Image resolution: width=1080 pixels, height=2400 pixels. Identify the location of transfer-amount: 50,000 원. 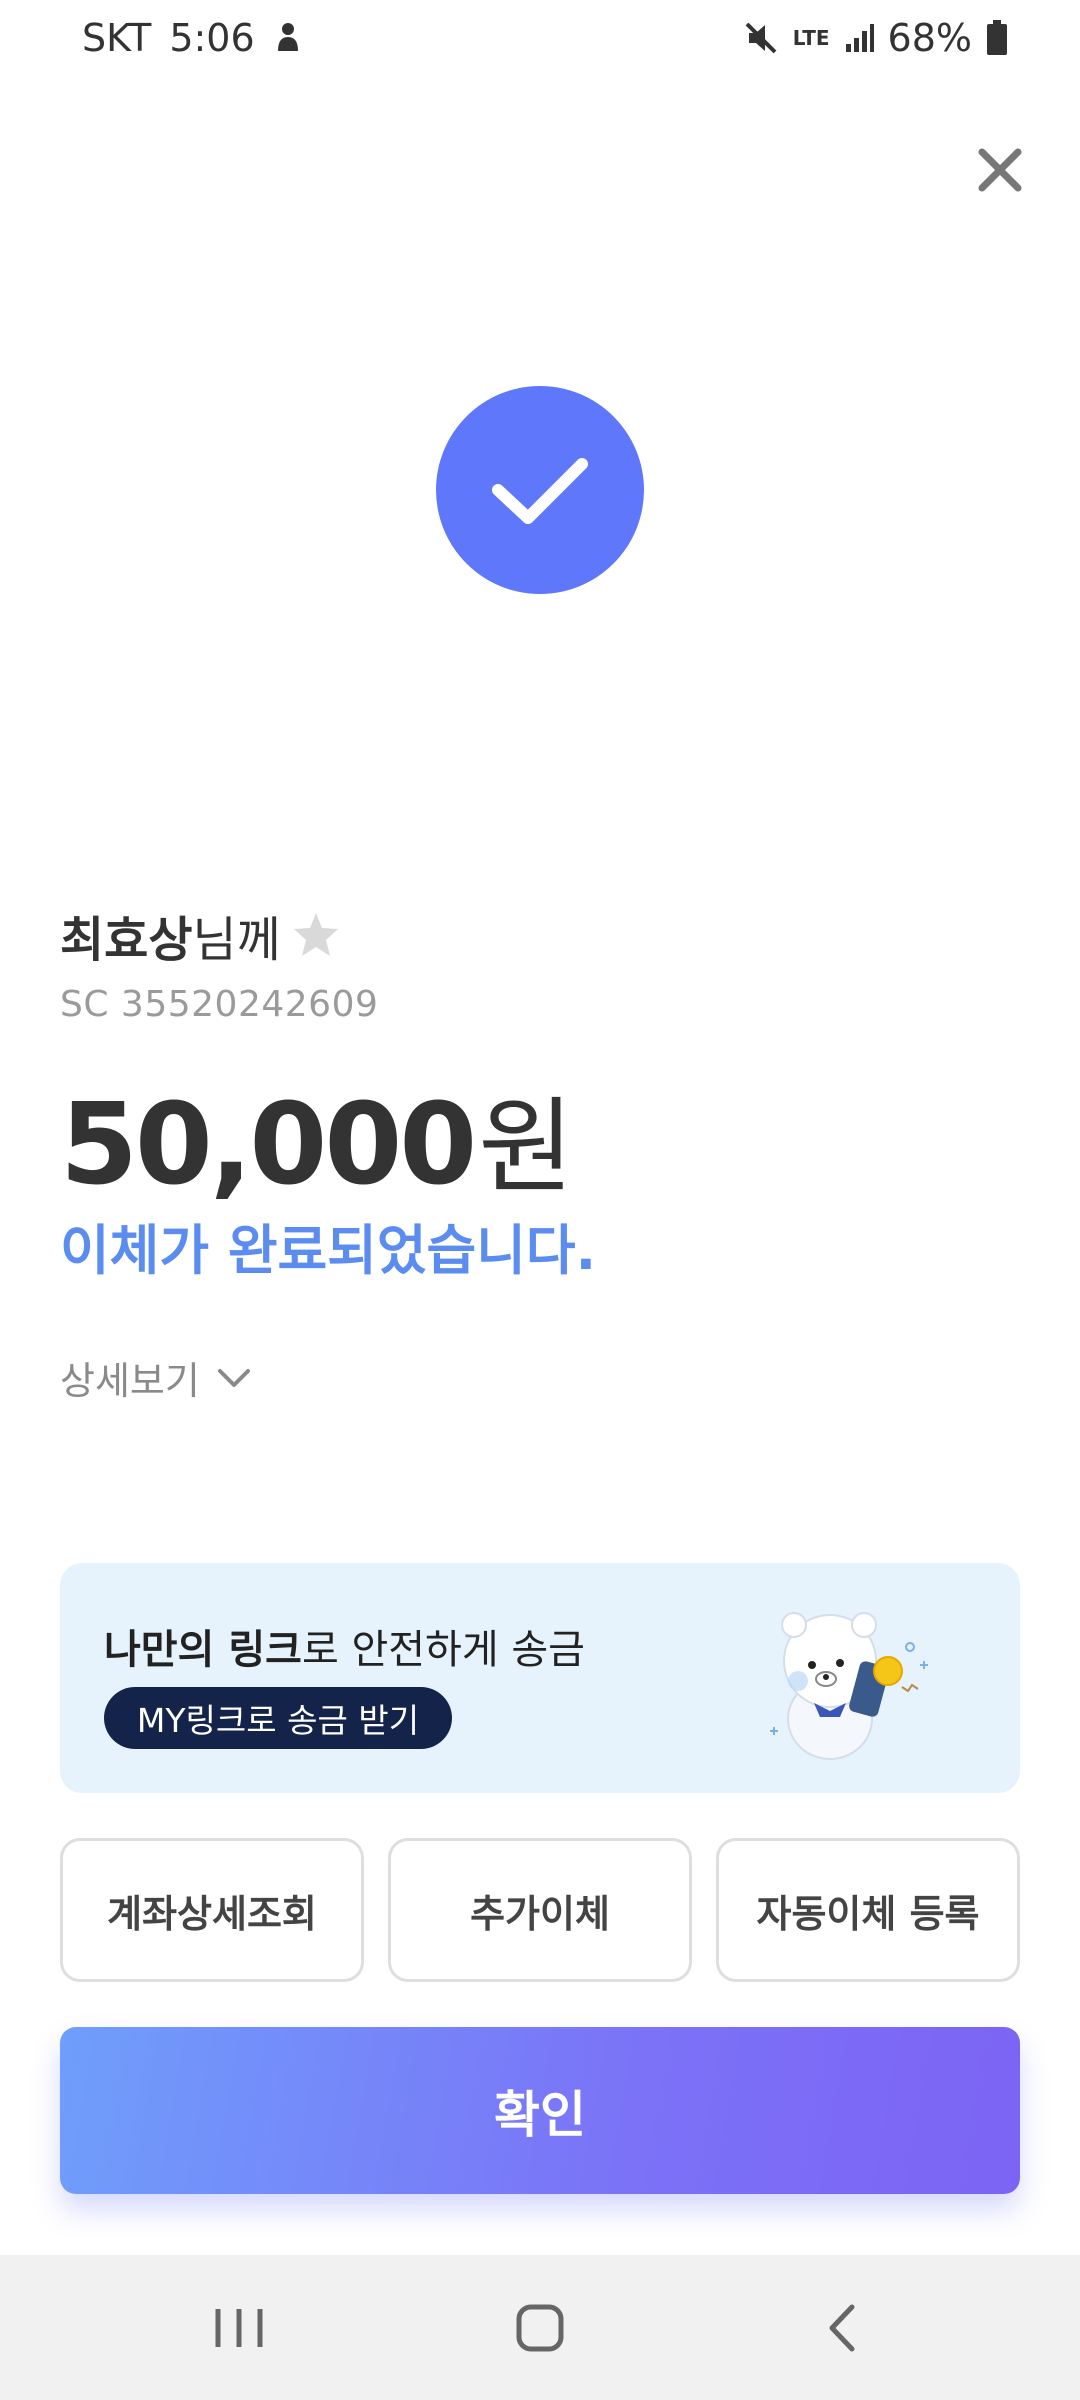
(317, 1137).